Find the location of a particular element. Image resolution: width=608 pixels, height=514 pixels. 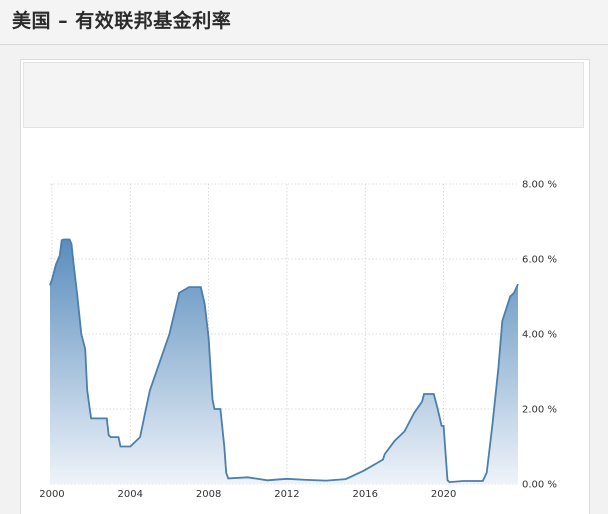

x-tick-label: 2020 is located at coordinates (443, 494).